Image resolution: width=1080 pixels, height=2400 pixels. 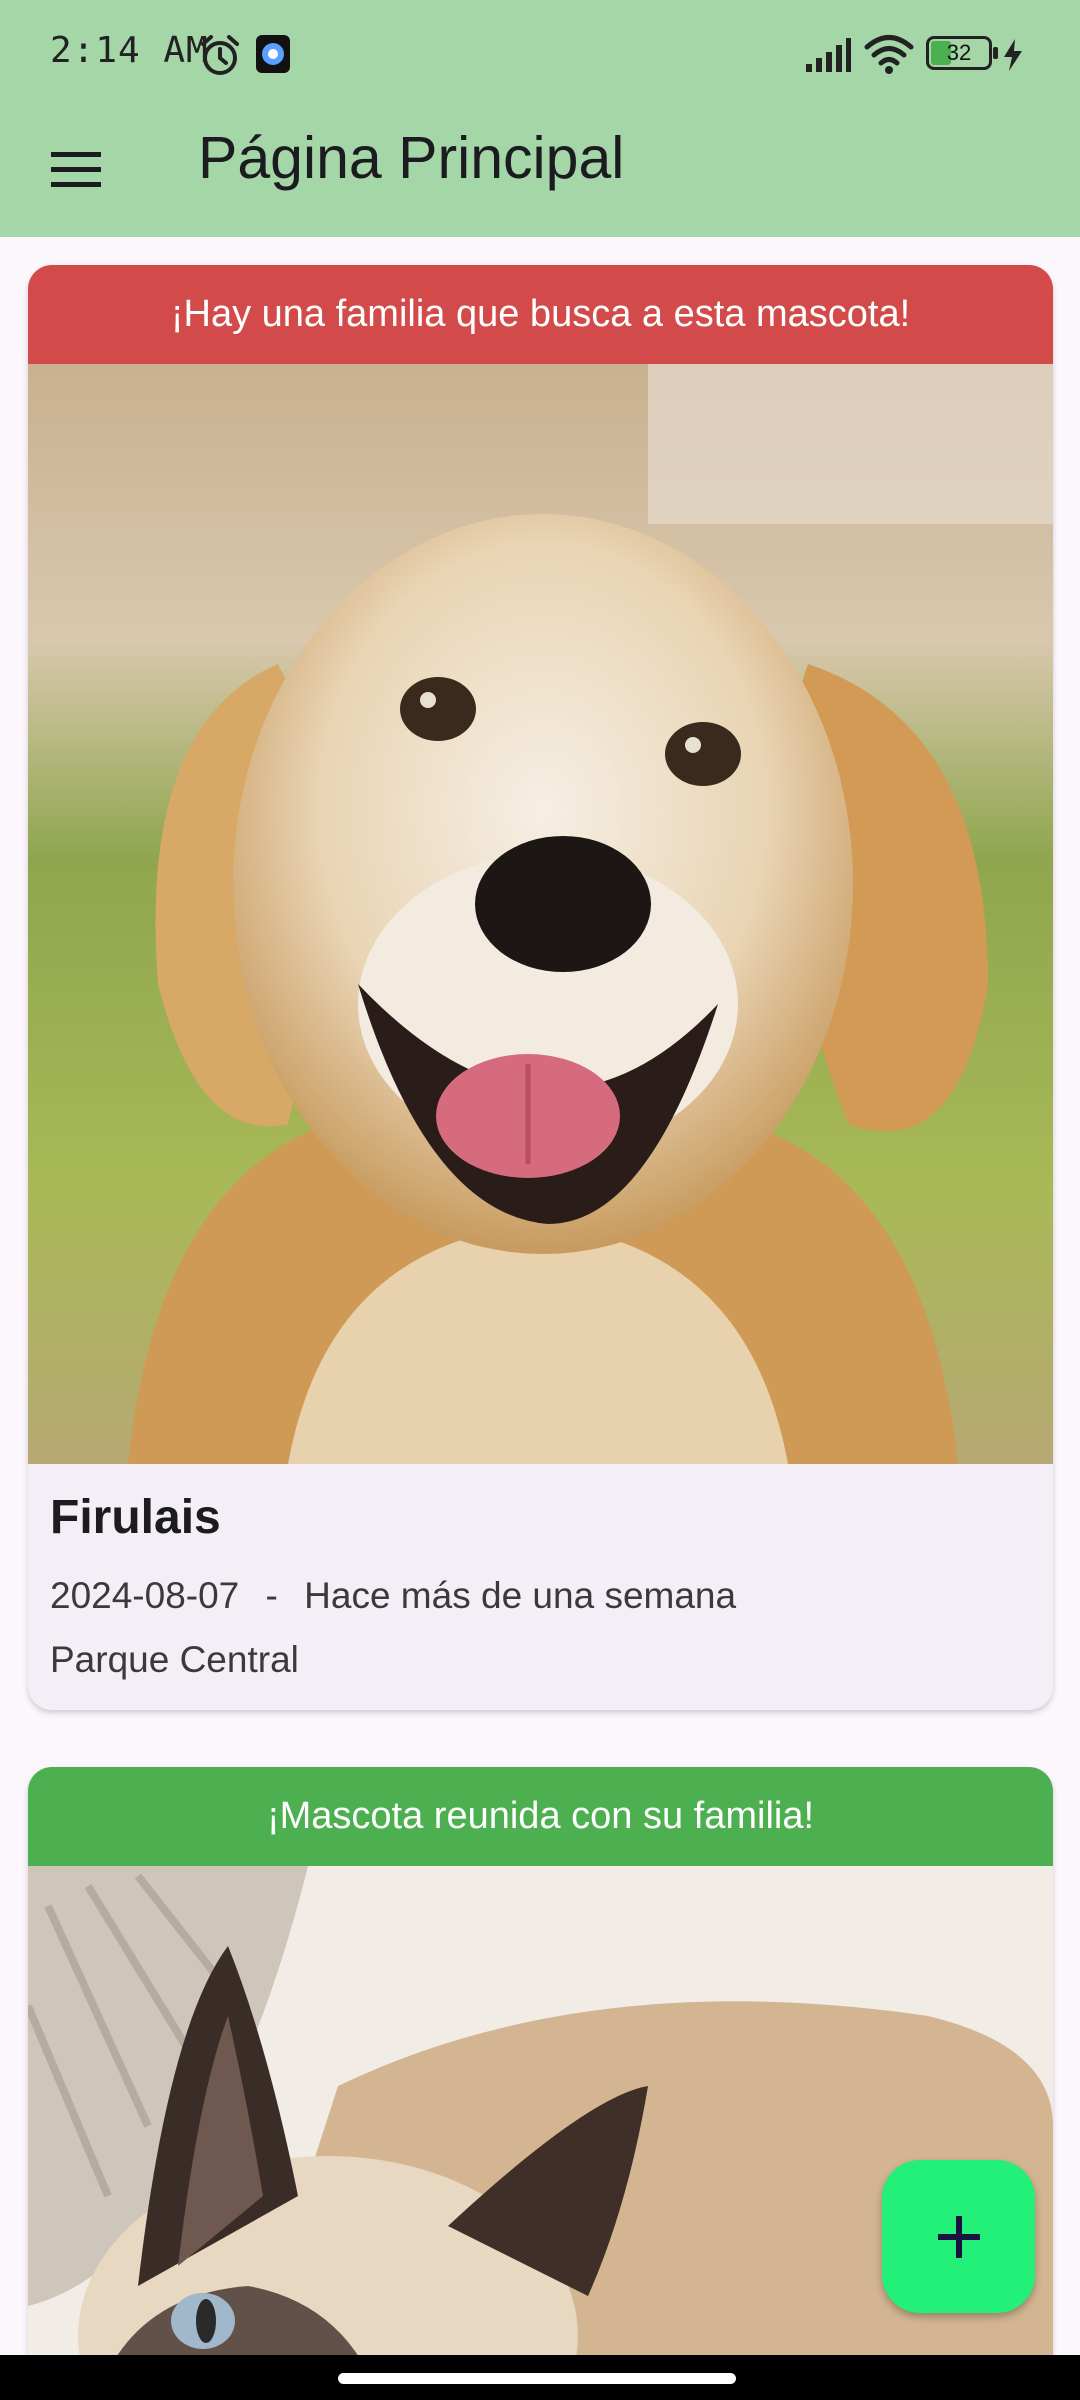 I want to click on status-time: 2:14 AM, so click(x=129, y=50).